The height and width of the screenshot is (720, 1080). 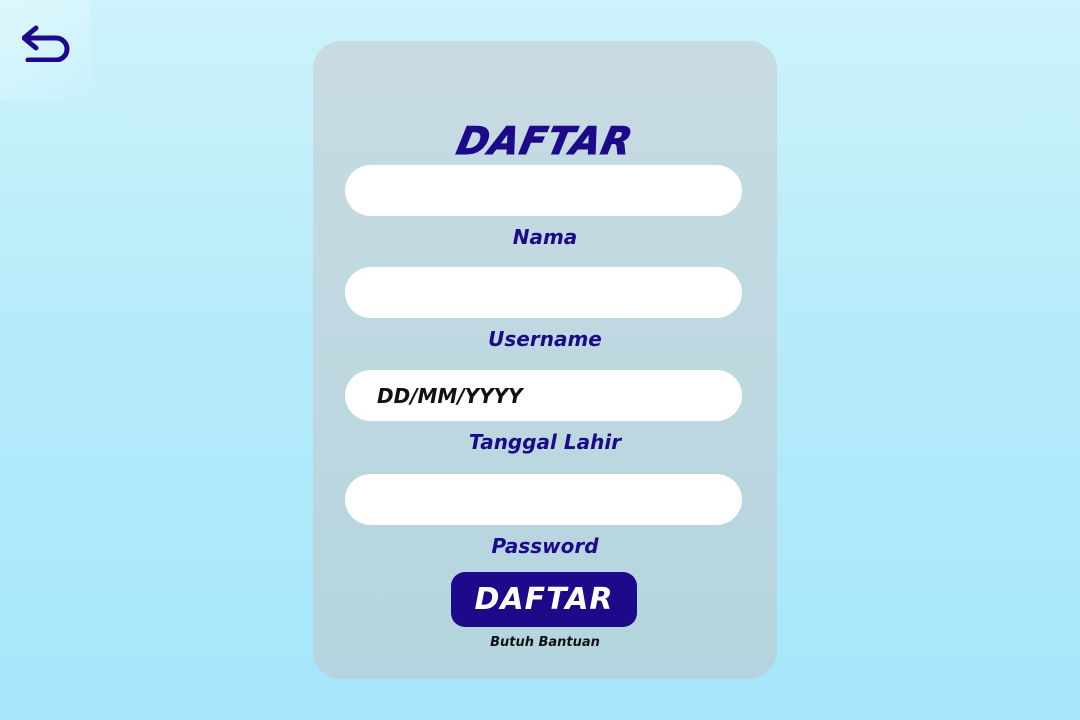 I want to click on password-input, so click(x=543, y=499).